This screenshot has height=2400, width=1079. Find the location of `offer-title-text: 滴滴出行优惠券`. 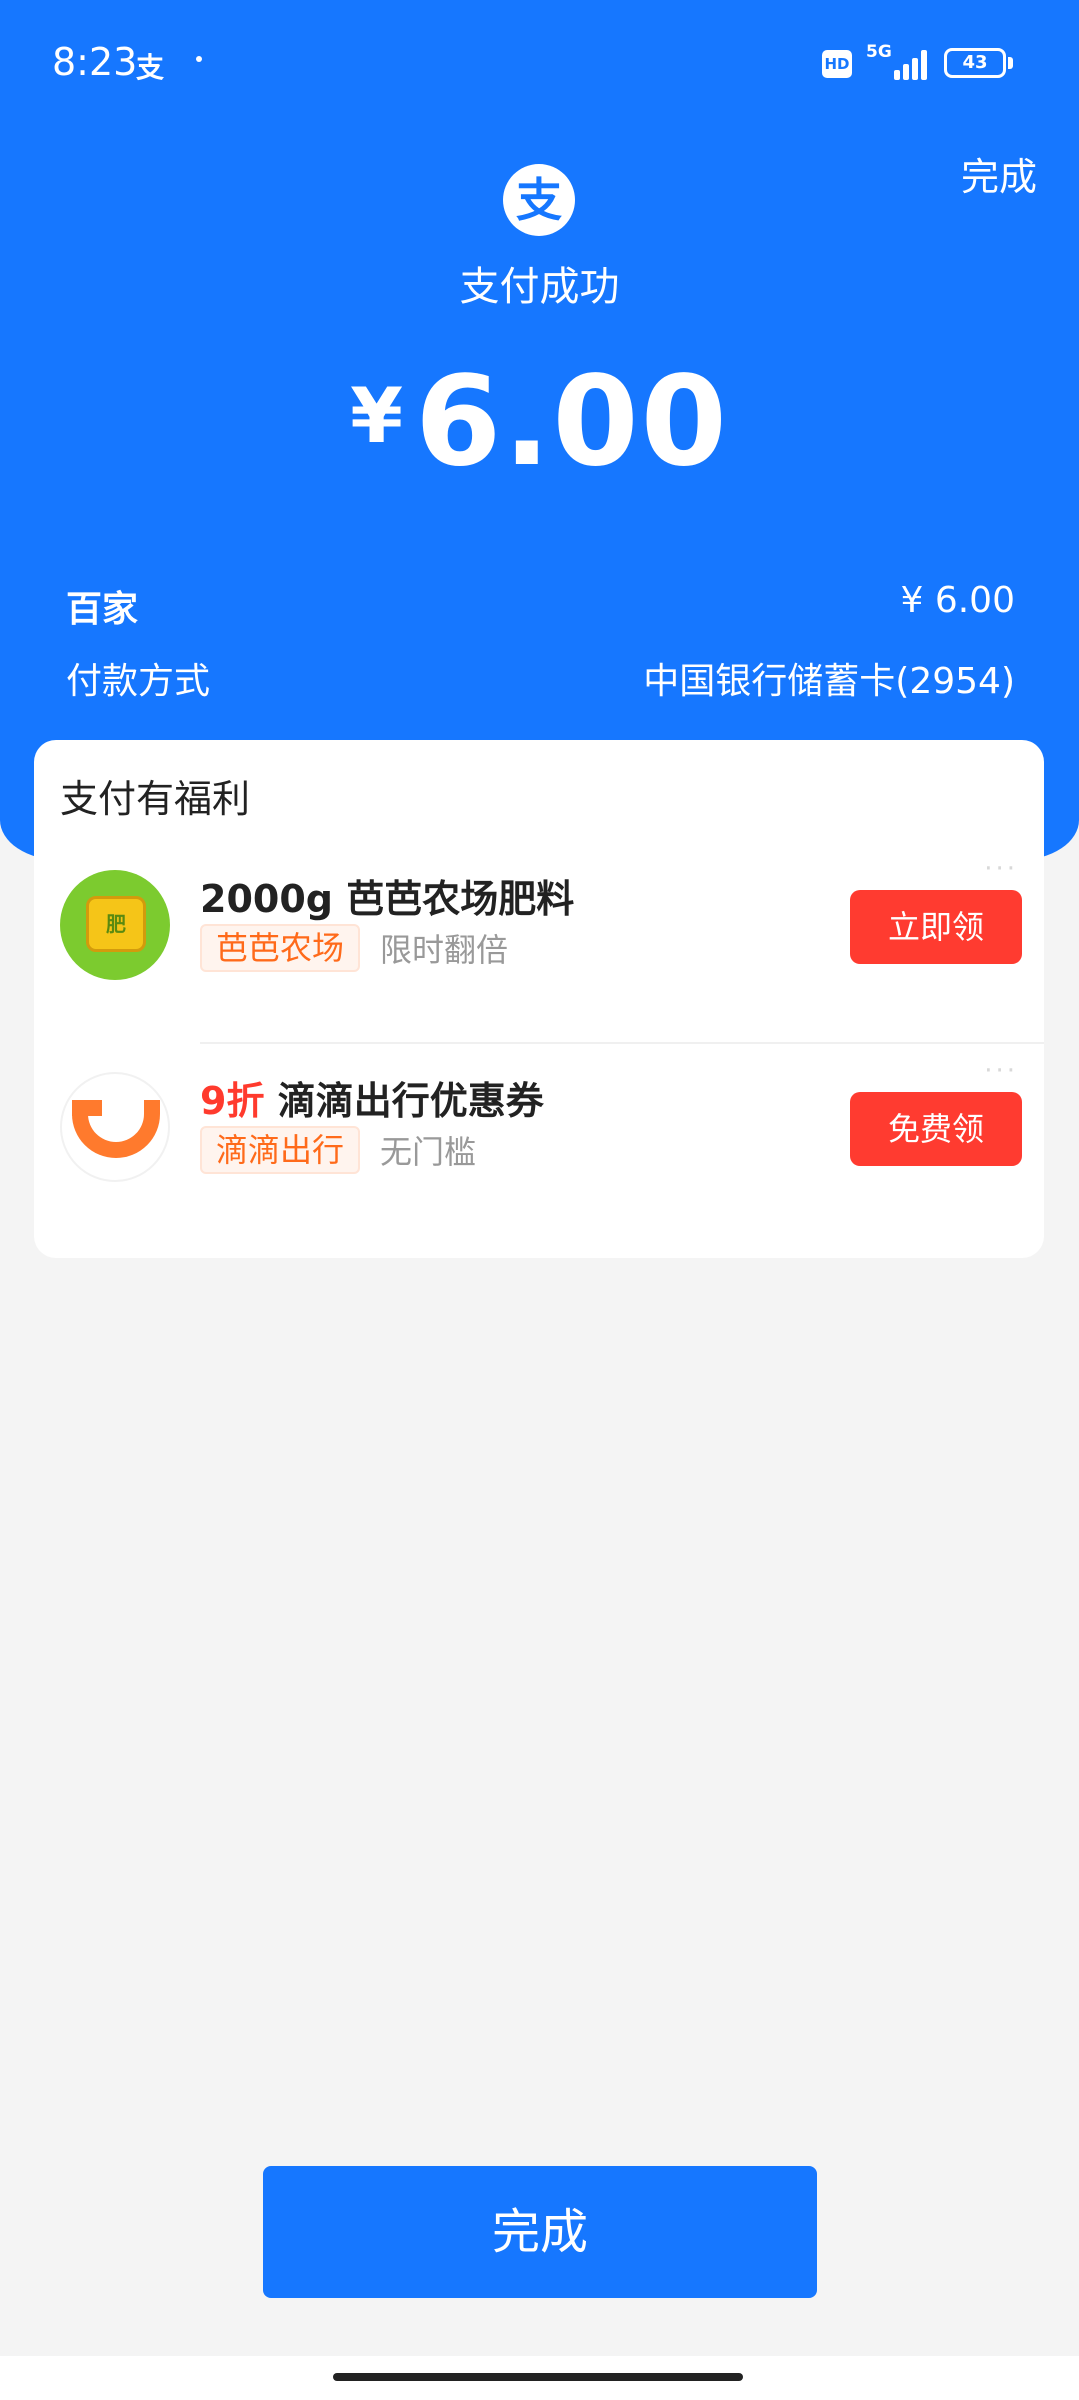

offer-title-text: 滴滴出行优惠券 is located at coordinates (410, 1101).